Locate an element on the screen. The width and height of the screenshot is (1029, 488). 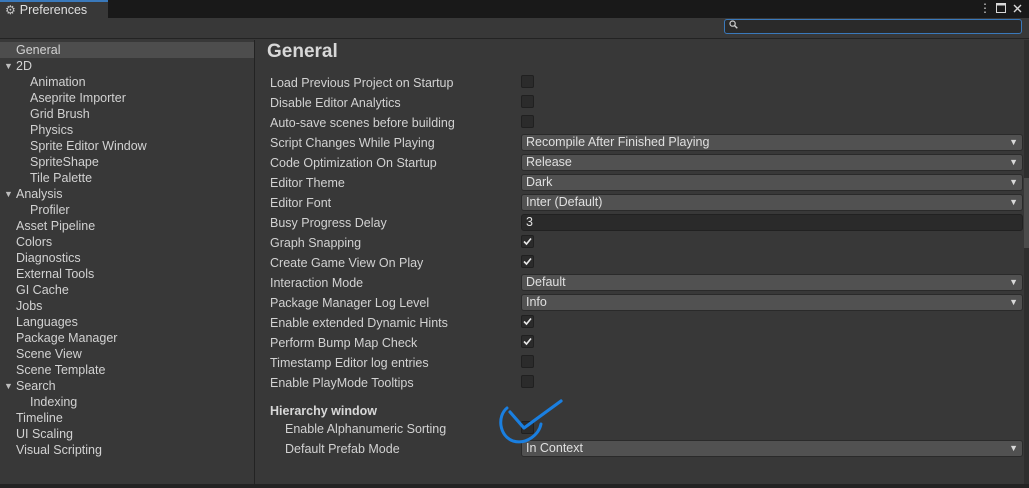
page-title: General is located at coordinates (302, 51).